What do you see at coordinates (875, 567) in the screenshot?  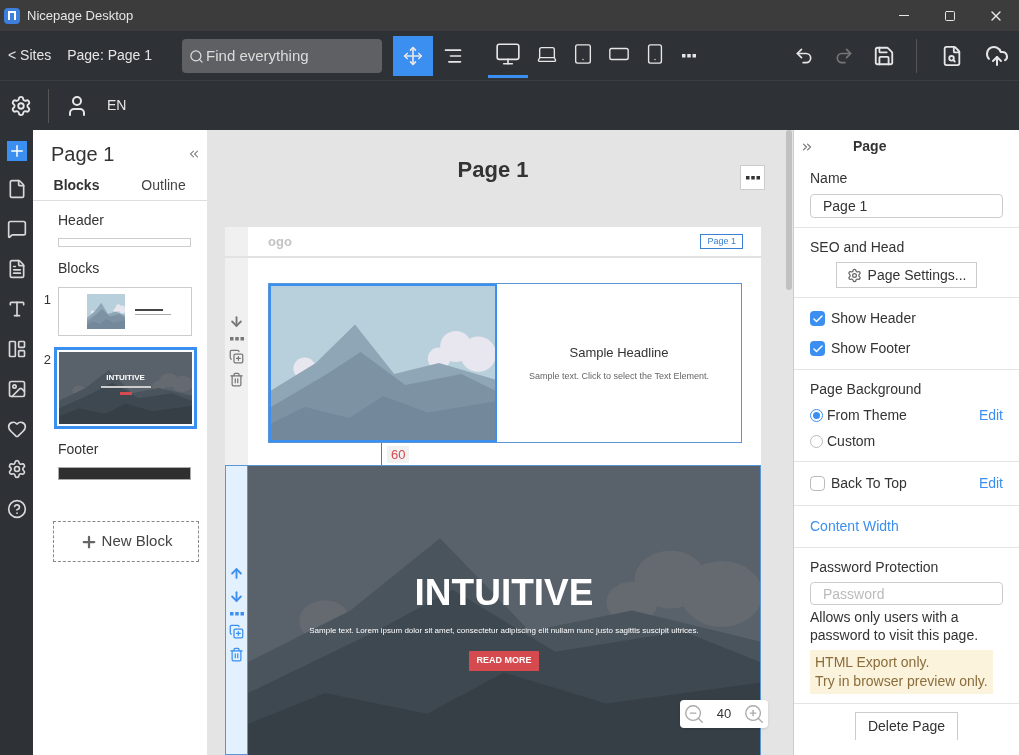 I see `field-label: Password Protection` at bounding box center [875, 567].